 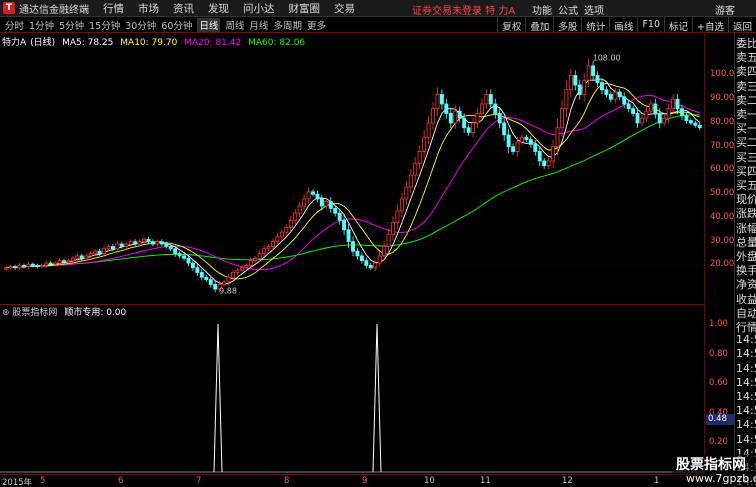 I want to click on tool-overlay: 叠加, so click(x=539, y=25).